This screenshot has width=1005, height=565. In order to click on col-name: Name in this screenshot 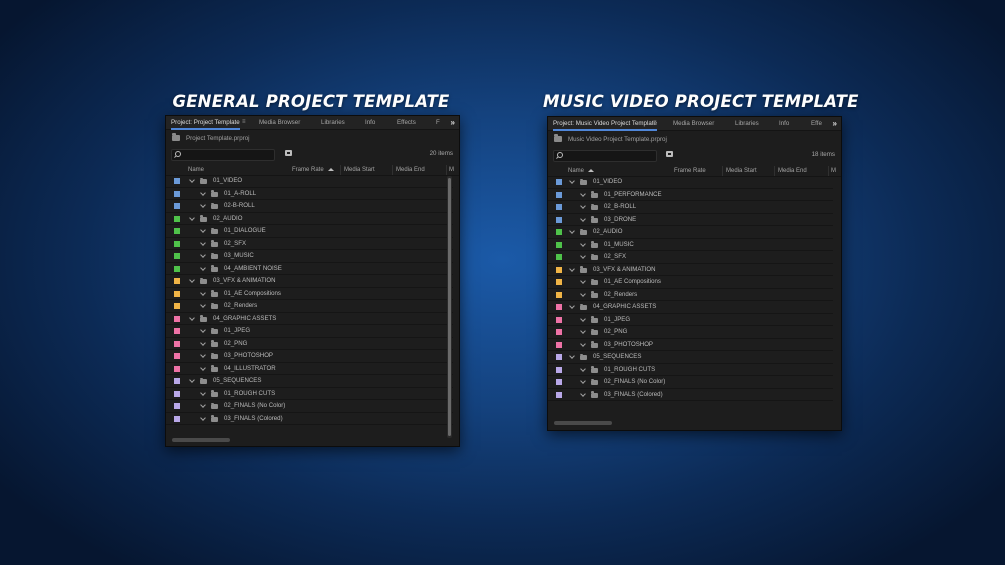, I will do `click(196, 170)`.